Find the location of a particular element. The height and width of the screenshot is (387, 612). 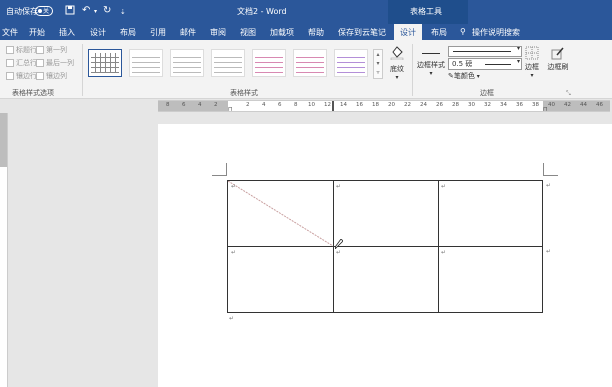

ruler-number: 16 is located at coordinates (359, 105).